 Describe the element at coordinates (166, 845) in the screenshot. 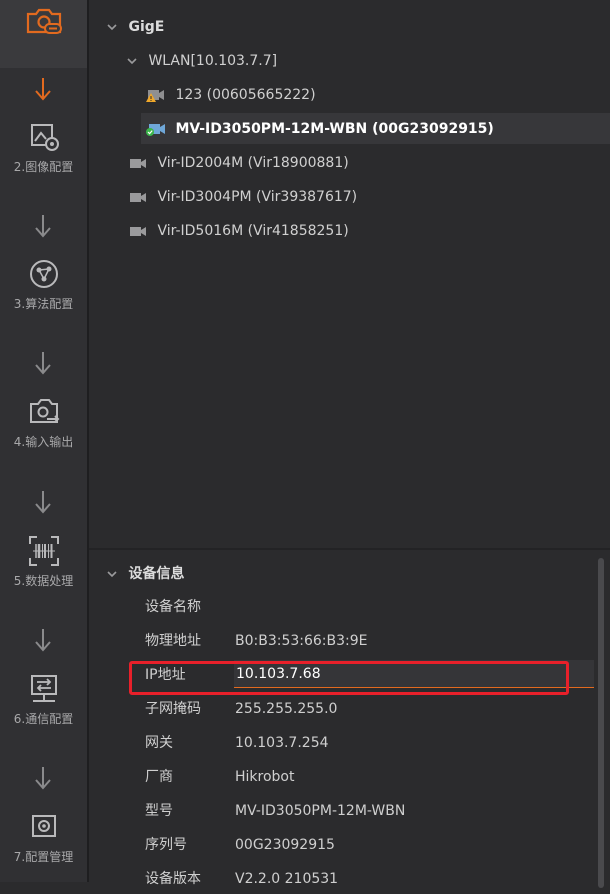

I see `info-key: 序列号` at that location.